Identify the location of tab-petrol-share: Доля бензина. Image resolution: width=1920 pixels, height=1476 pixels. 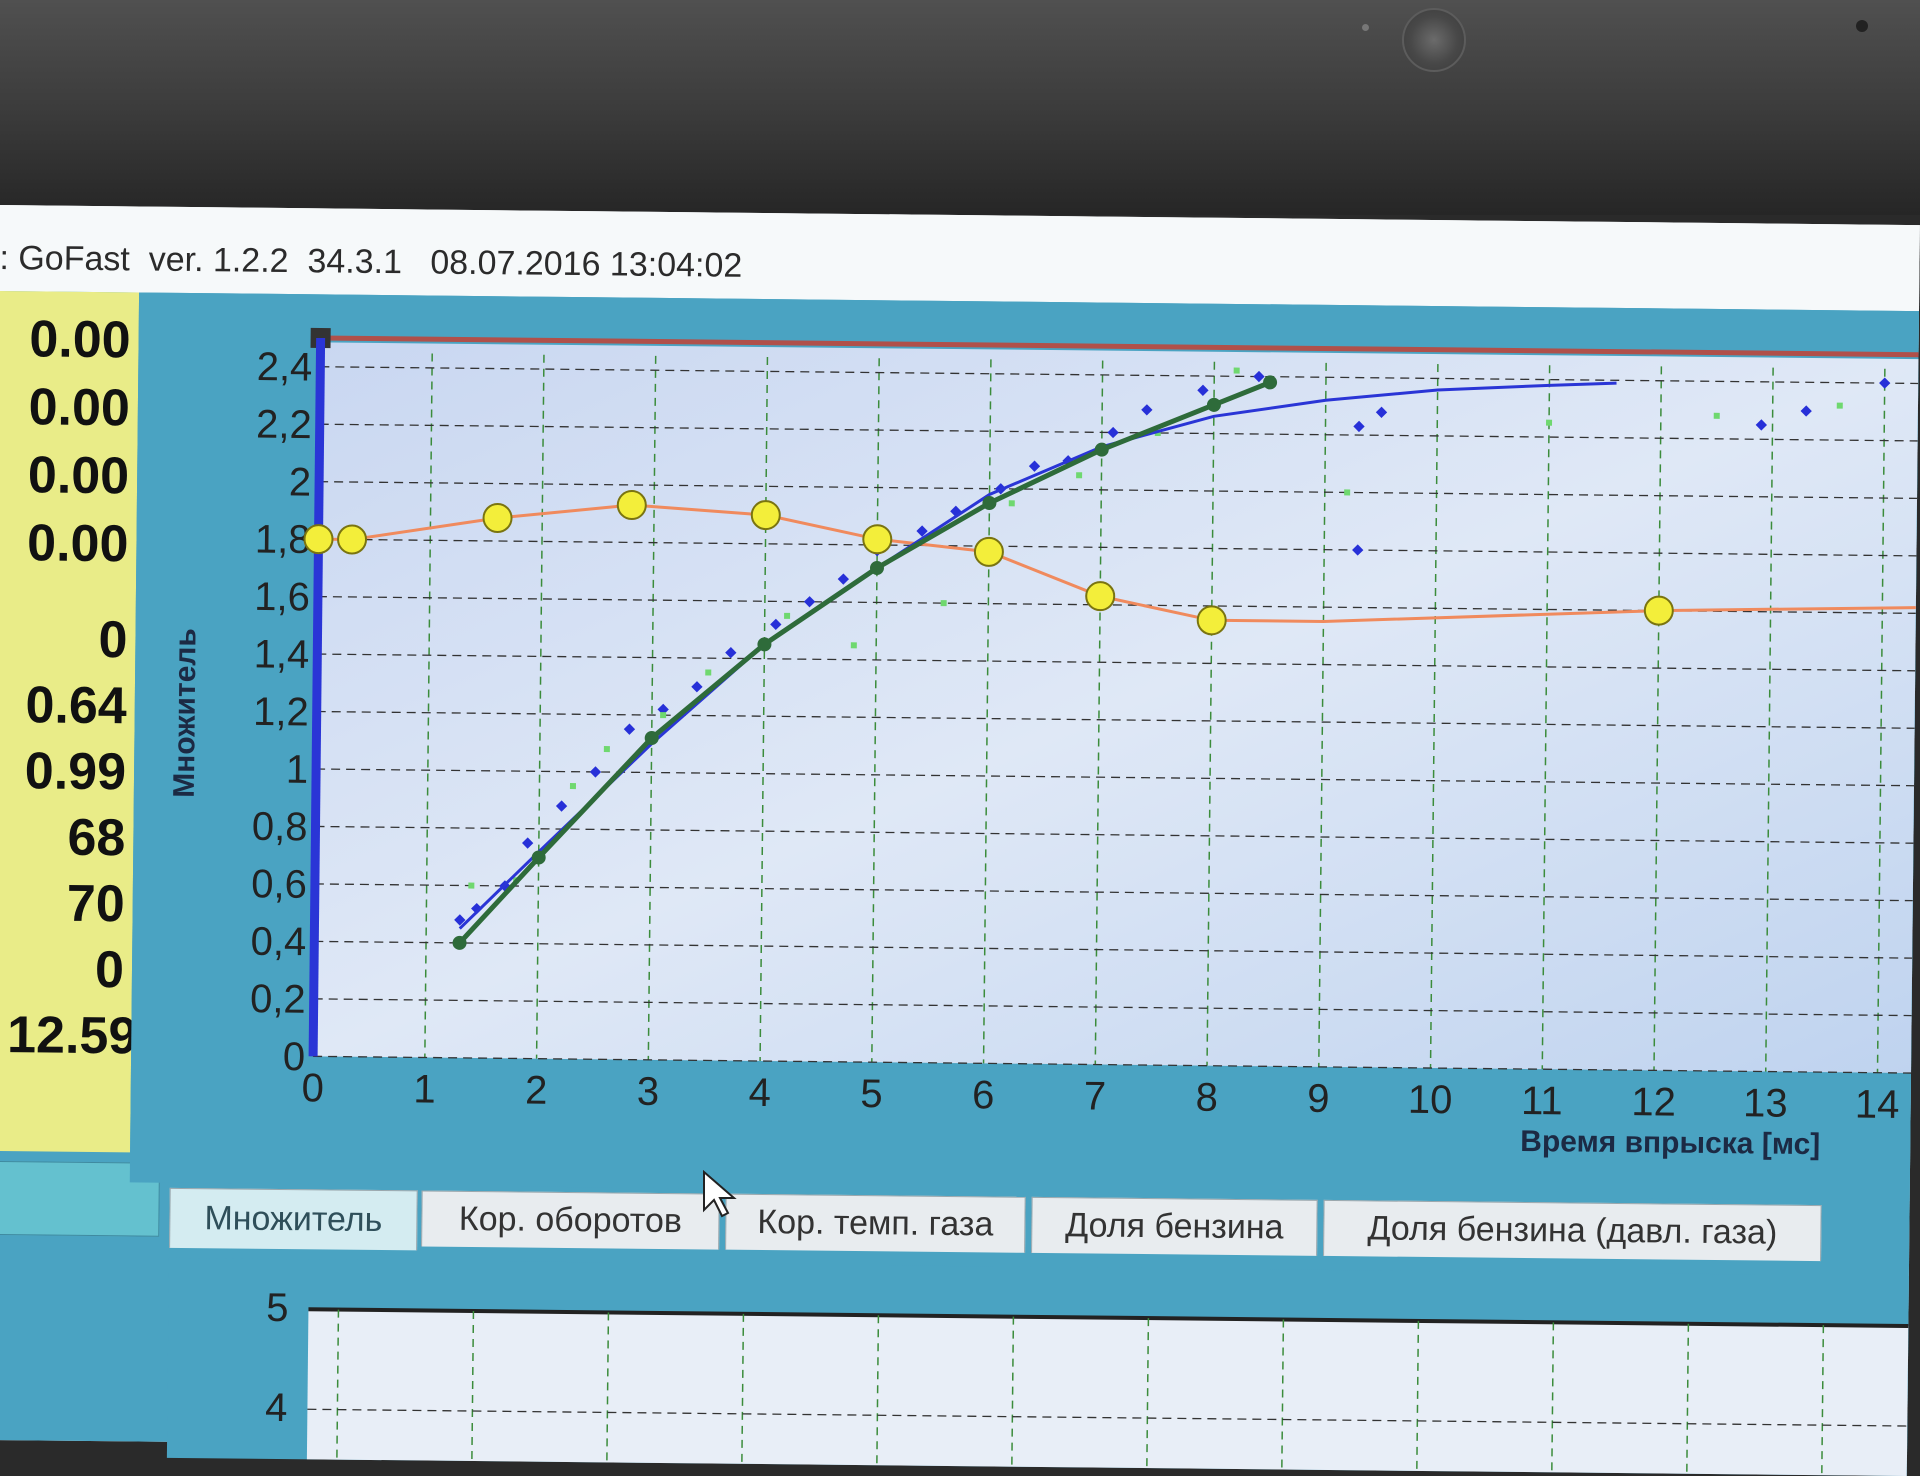
(1174, 1226).